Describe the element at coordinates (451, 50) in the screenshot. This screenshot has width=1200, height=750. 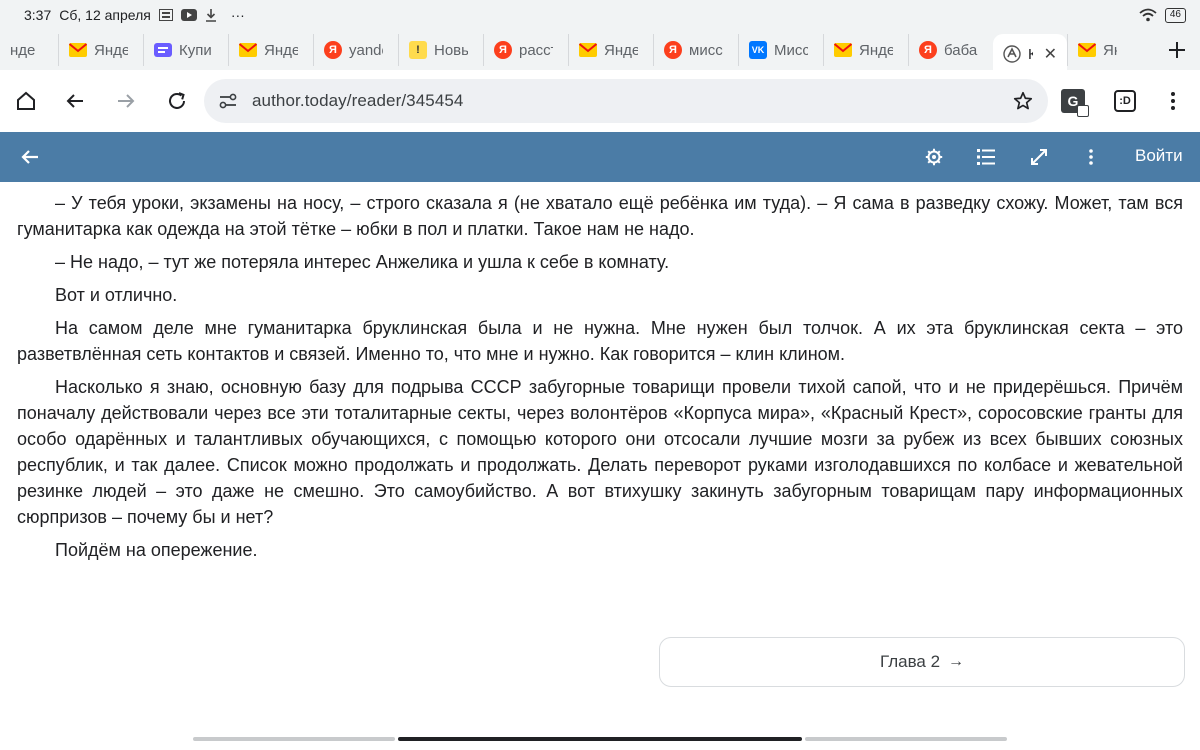
I see `tab-label: Новь` at that location.